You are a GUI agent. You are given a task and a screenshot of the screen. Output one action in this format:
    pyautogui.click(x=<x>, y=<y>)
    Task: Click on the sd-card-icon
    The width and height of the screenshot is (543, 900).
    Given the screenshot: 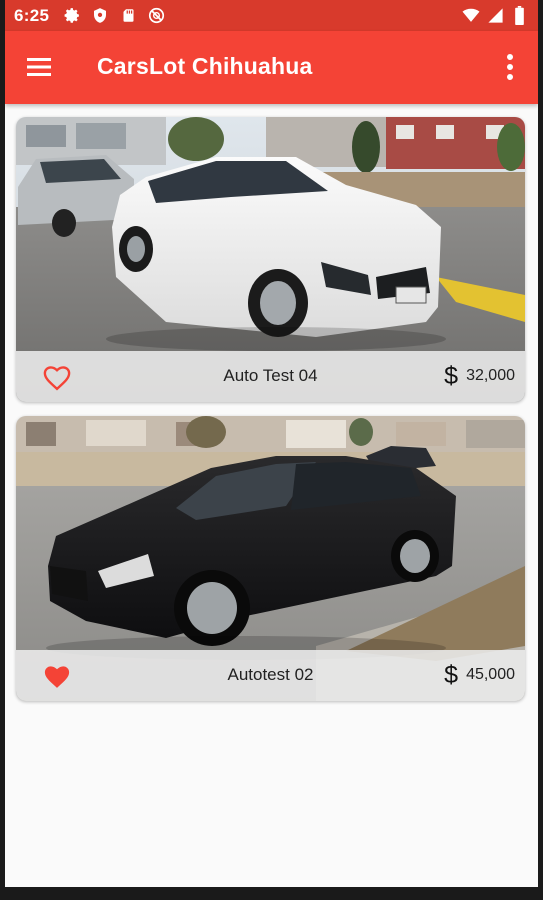 What is the action you would take?
    pyautogui.click(x=128, y=16)
    